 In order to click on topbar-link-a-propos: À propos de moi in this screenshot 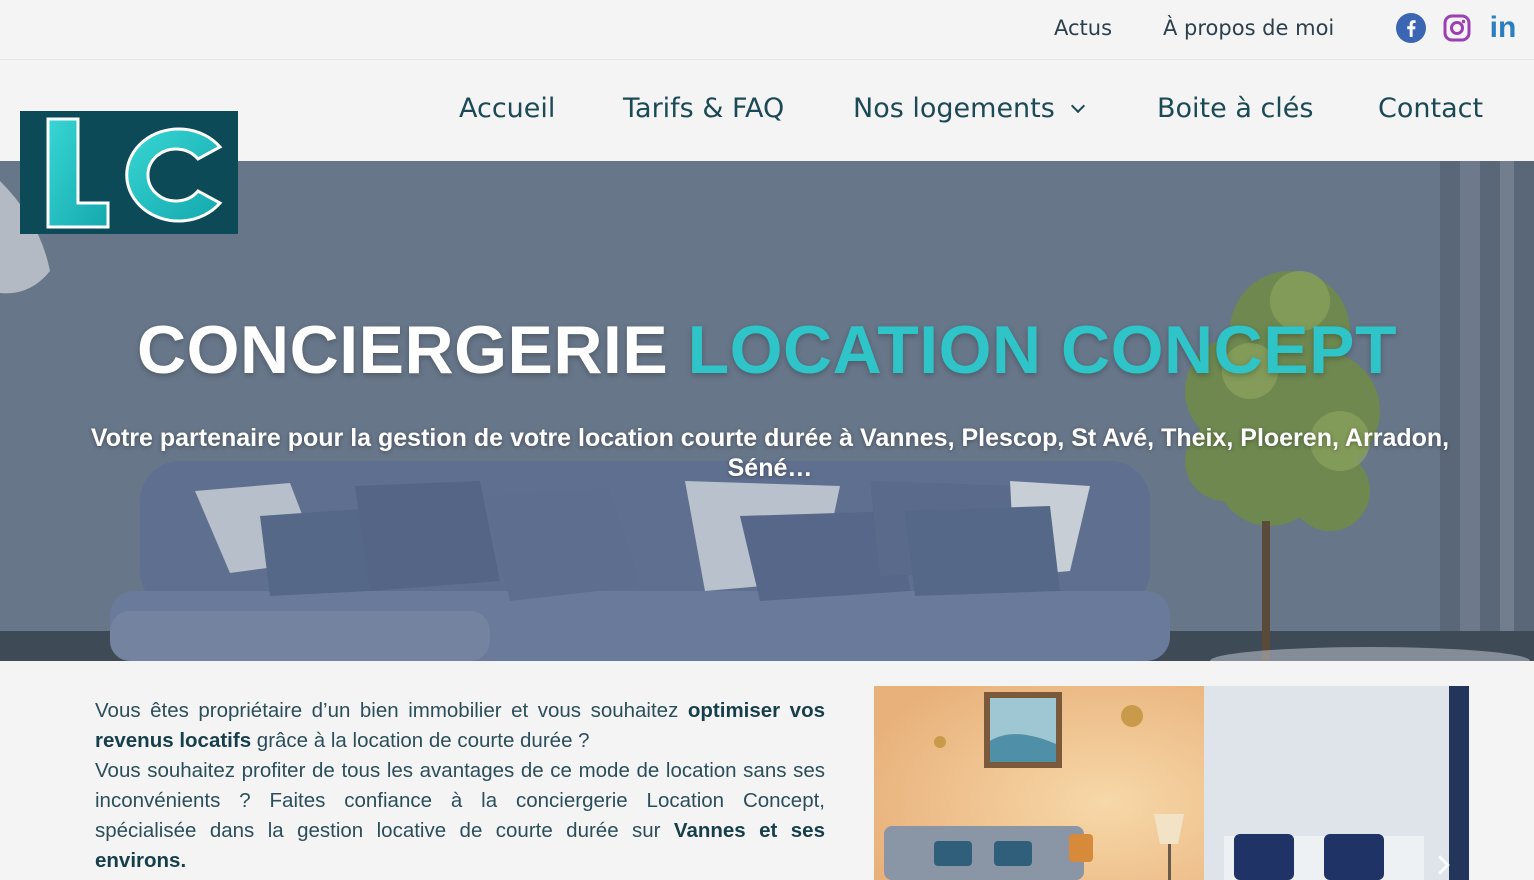, I will do `click(1248, 28)`.